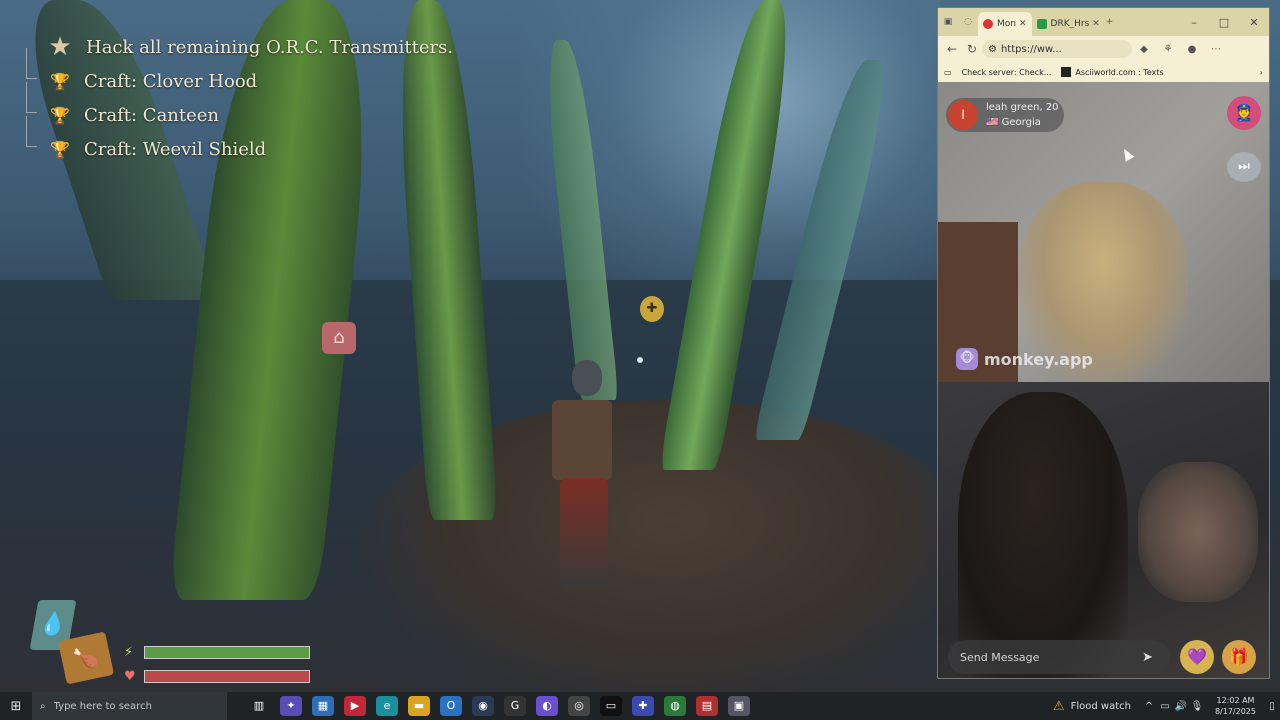 The height and width of the screenshot is (720, 1280). Describe the element at coordinates (175, 149) in the screenshot. I see `quest-text: Craft: Weevil Shield` at that location.